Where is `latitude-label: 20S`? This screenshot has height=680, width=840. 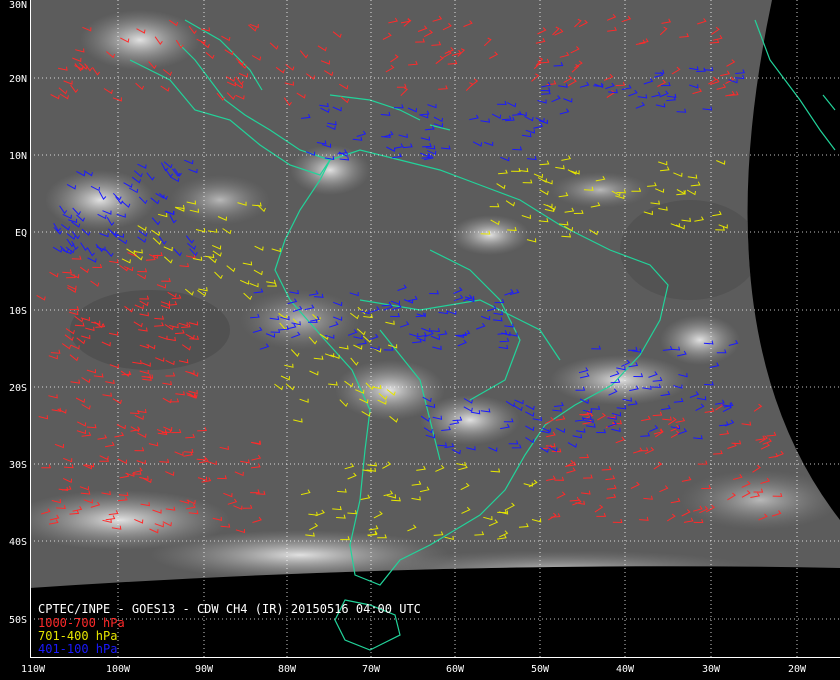 latitude-label: 20S is located at coordinates (18, 388).